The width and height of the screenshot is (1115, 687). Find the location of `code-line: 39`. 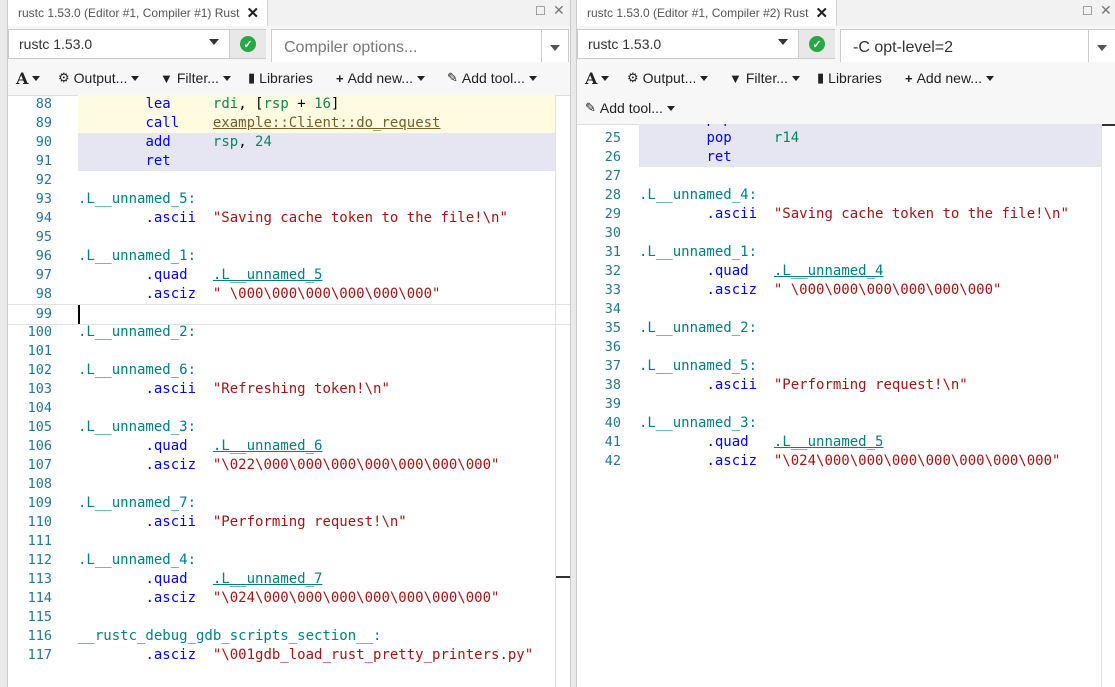

code-line: 39 is located at coordinates (846, 404).